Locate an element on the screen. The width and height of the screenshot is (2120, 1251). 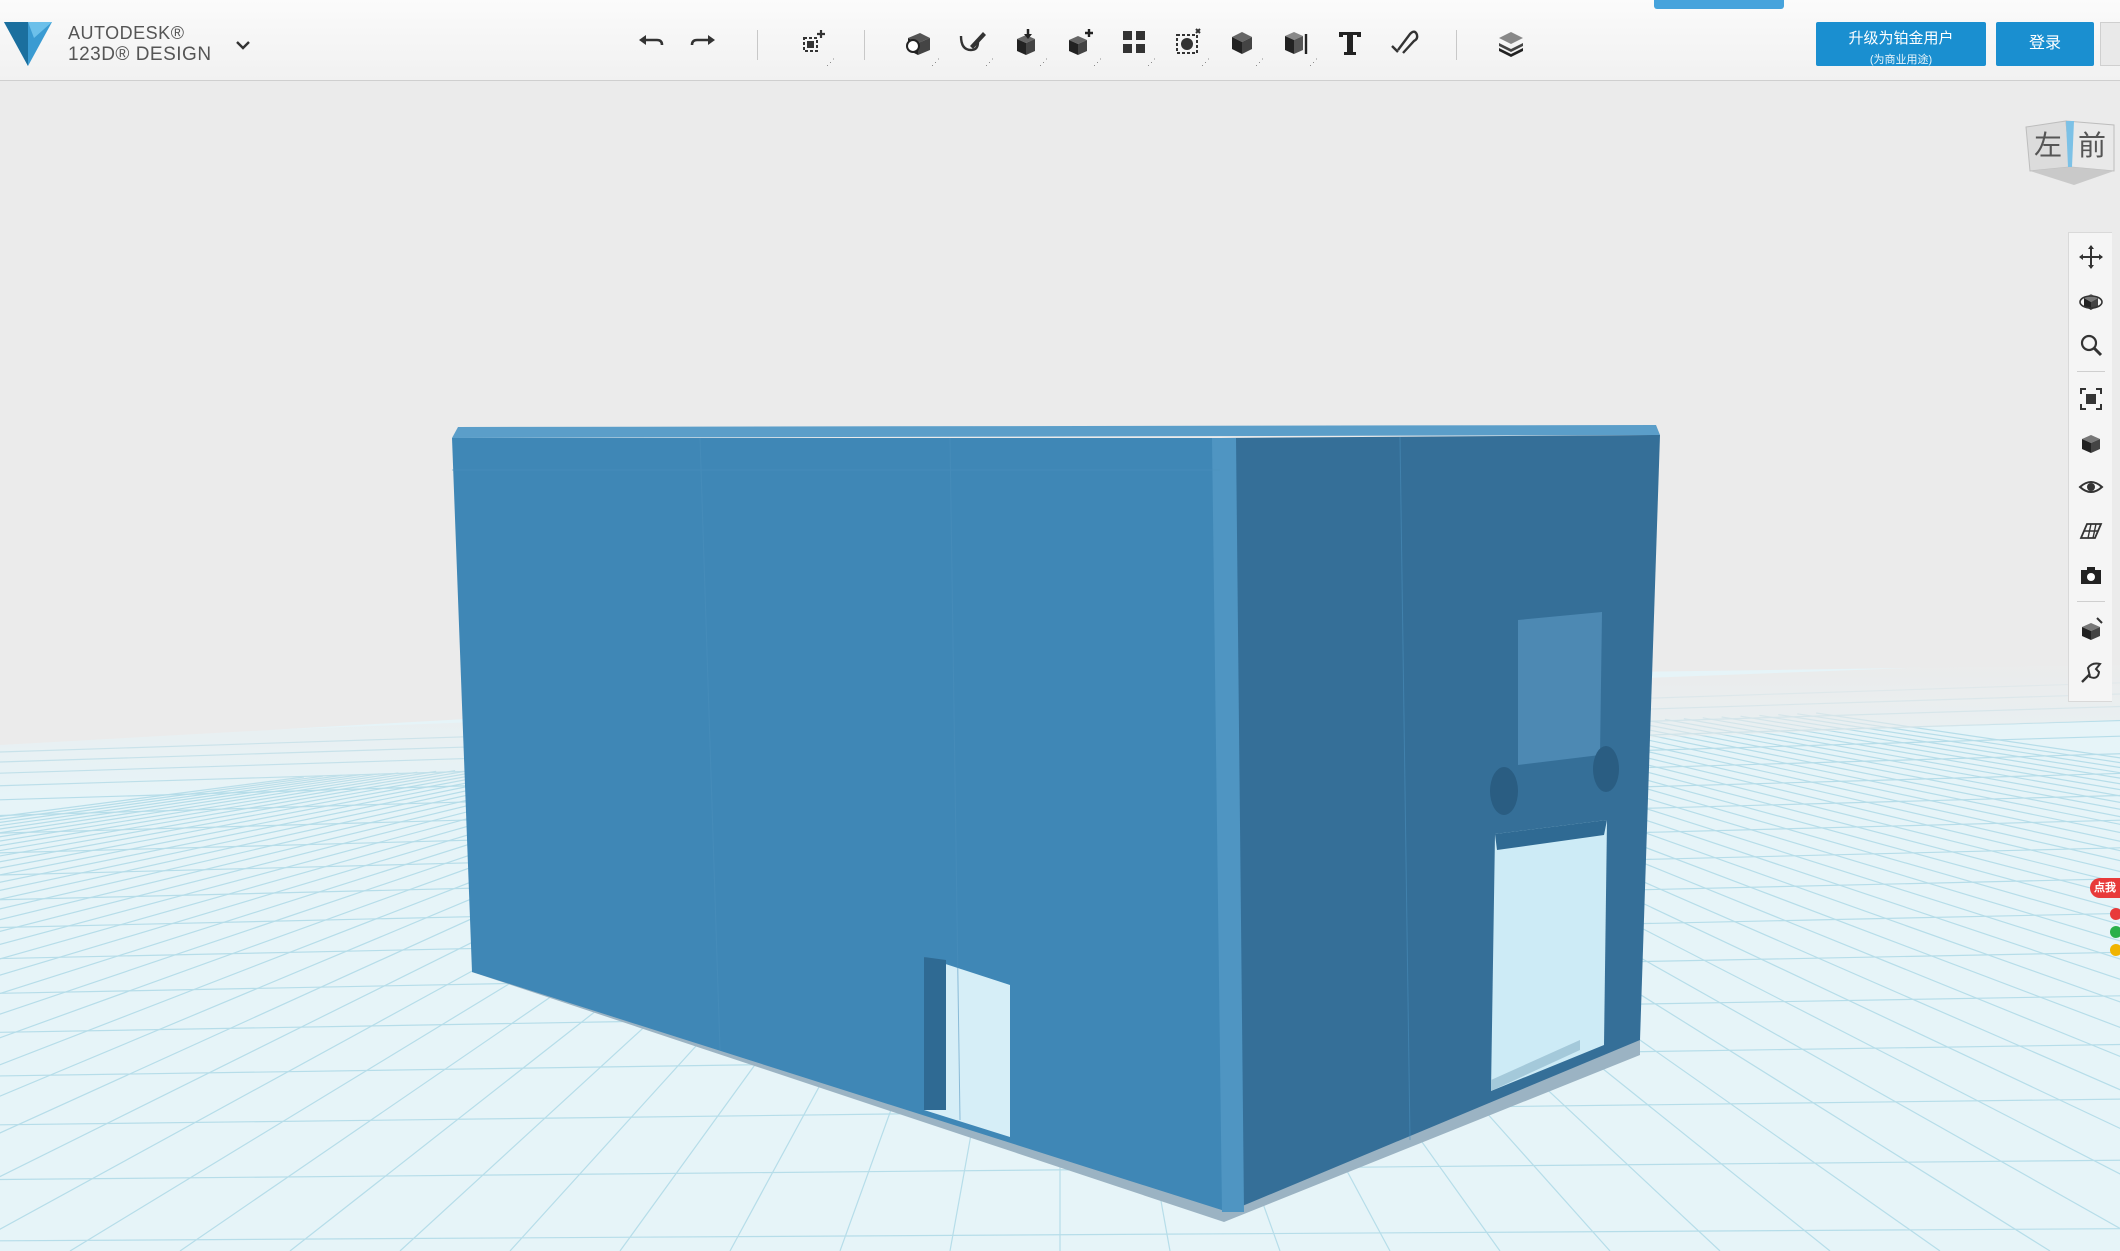
text-icon is located at coordinates (1350, 43).